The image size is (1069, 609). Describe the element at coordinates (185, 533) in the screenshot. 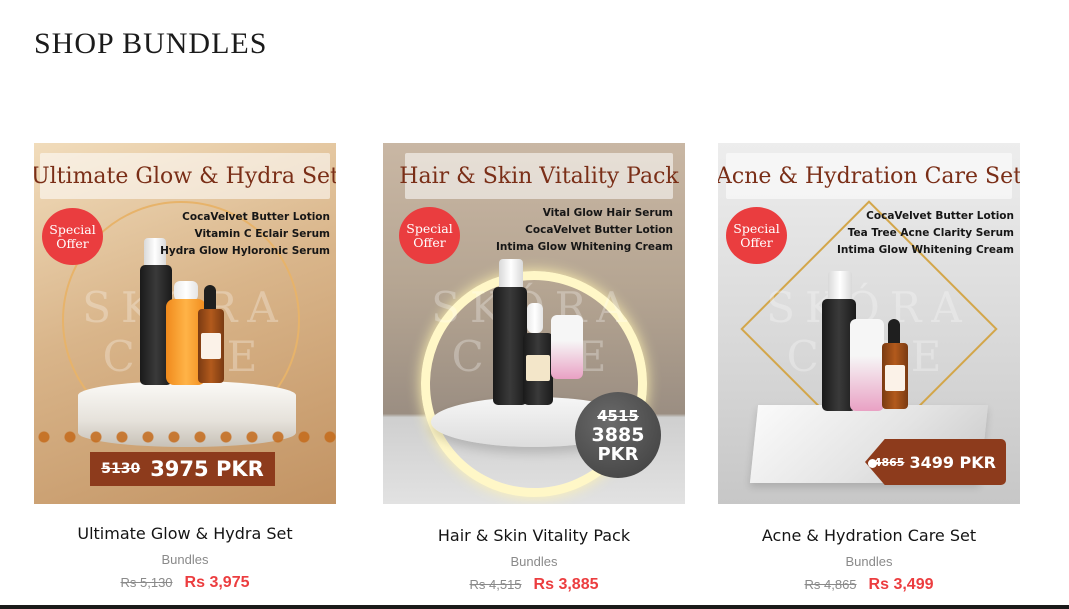

I see `product-title: Ultimate Glow & Hydra Set` at that location.